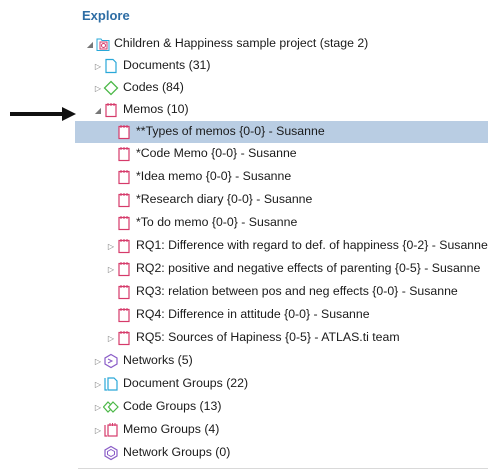 The image size is (488, 473). What do you see at coordinates (244, 430) in the screenshot?
I see `tree-item-memo-groups: ▷ Memo Groups (4)` at bounding box center [244, 430].